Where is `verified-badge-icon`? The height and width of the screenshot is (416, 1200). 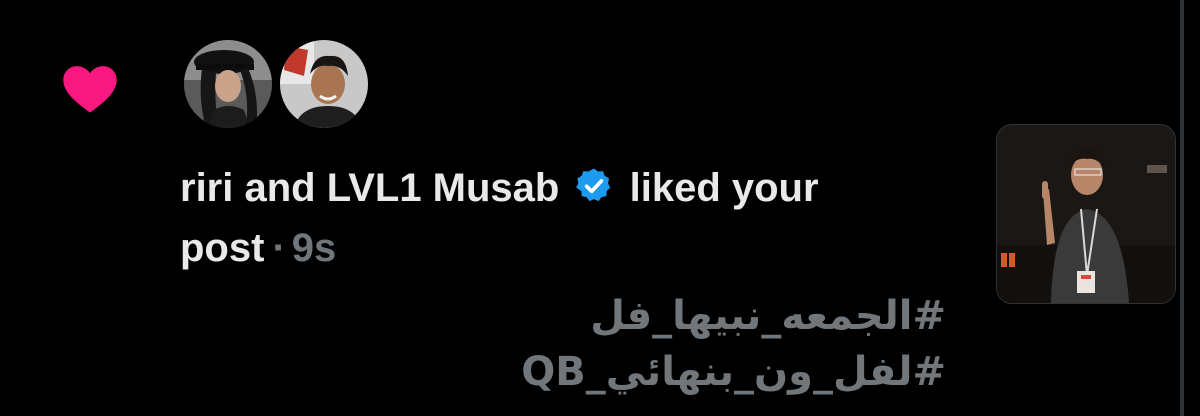
verified-badge-icon is located at coordinates (594, 183).